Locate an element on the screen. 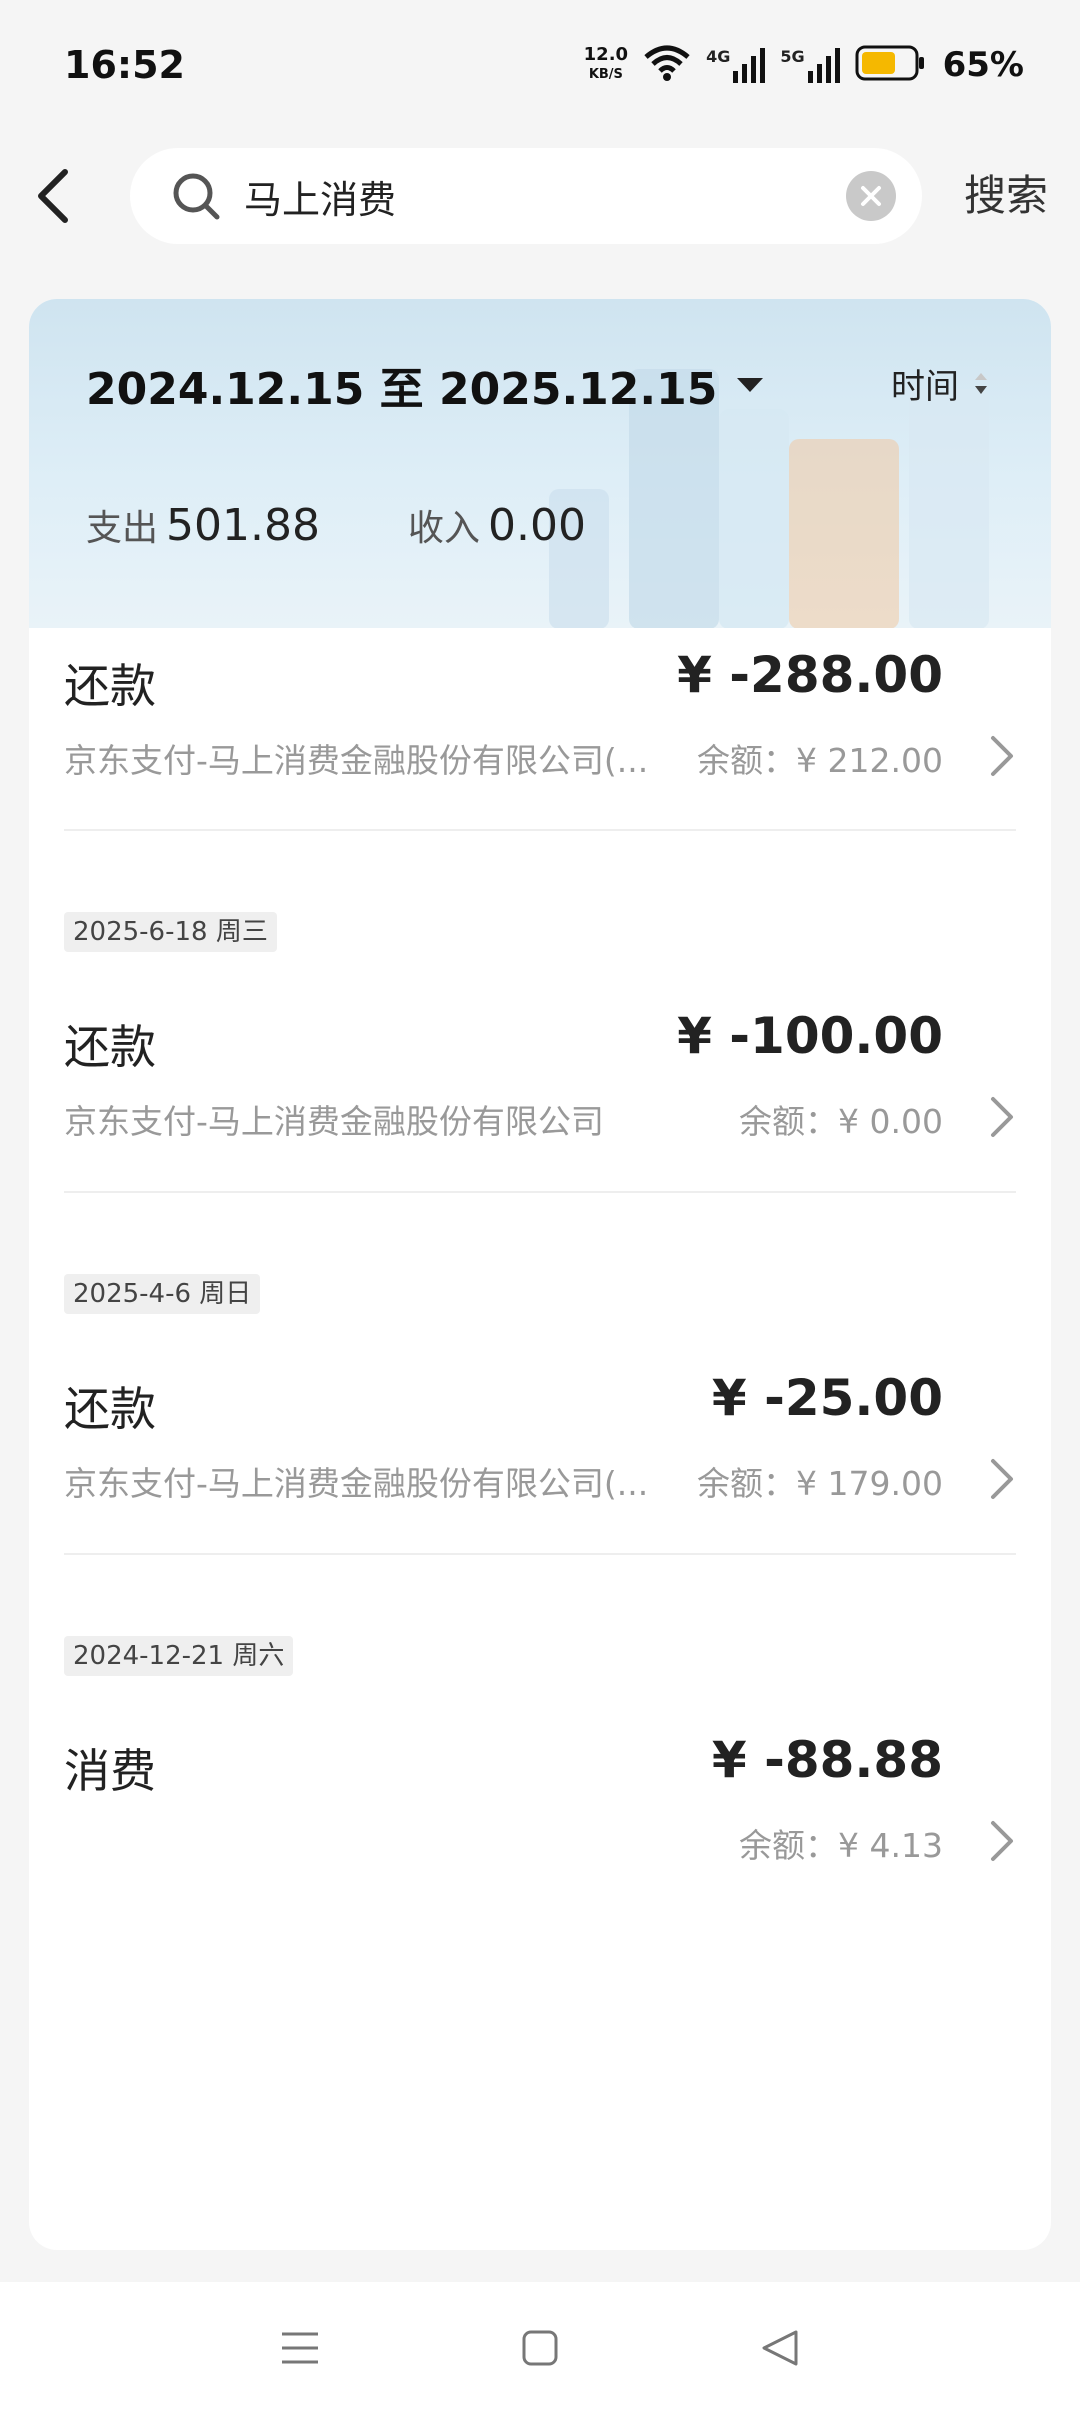 This screenshot has height=2414, width=1080. network-speed-unit: KB/S is located at coordinates (605, 74).